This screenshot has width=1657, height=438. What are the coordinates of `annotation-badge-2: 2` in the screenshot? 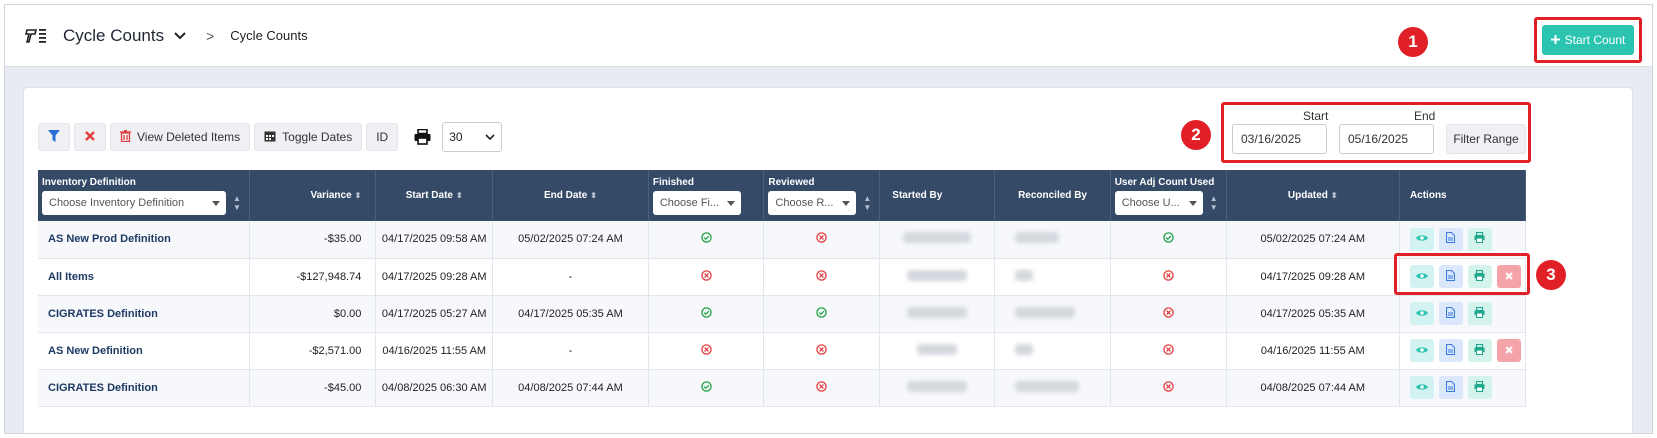 It's located at (1196, 135).